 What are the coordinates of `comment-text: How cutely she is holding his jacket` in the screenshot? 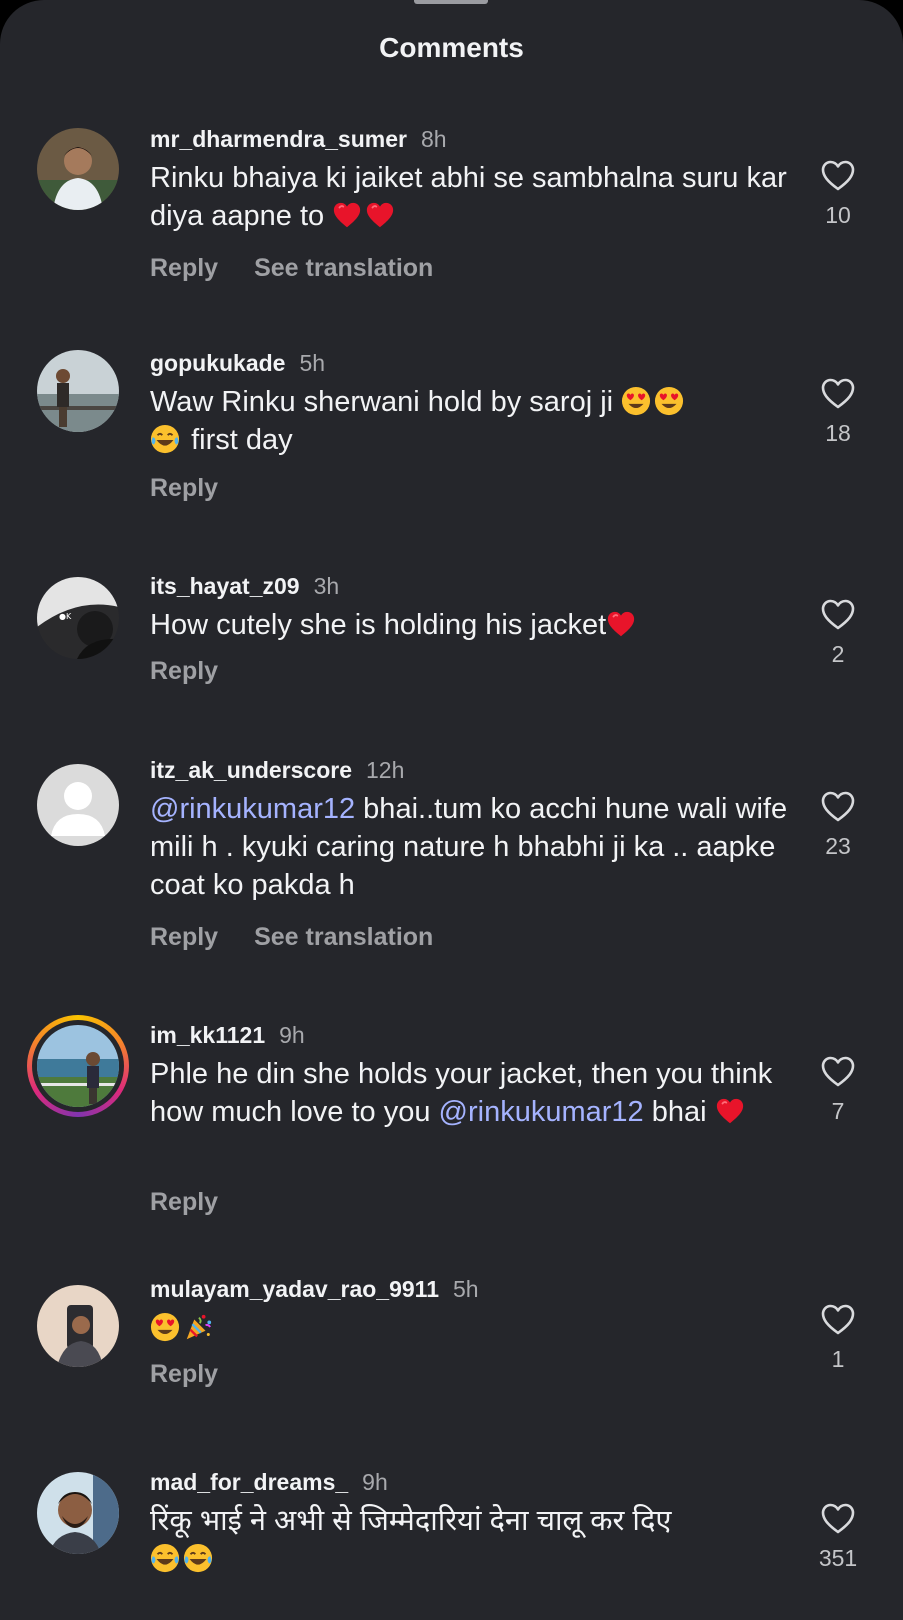 It's located at (470, 625).